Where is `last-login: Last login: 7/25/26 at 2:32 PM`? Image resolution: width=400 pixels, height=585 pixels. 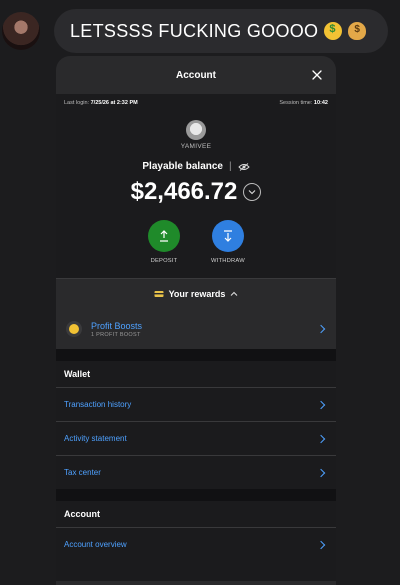
last-login: Last login: 7/25/26 at 2:32 PM is located at coordinates (101, 105).